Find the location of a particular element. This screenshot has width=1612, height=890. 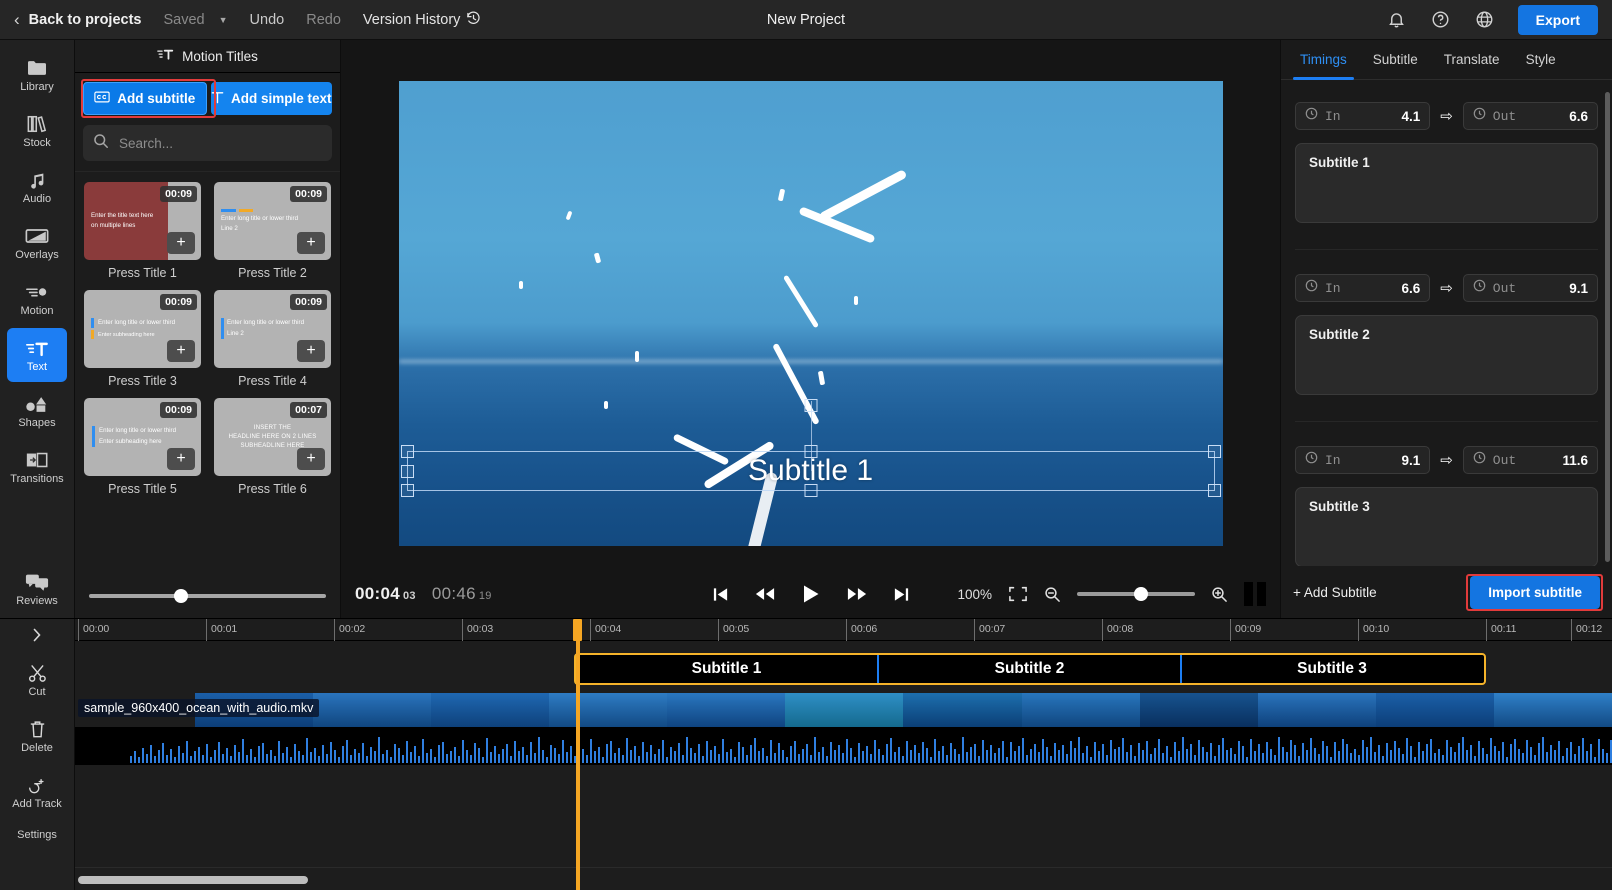

zoom-in-icon is located at coordinates (1219, 594).